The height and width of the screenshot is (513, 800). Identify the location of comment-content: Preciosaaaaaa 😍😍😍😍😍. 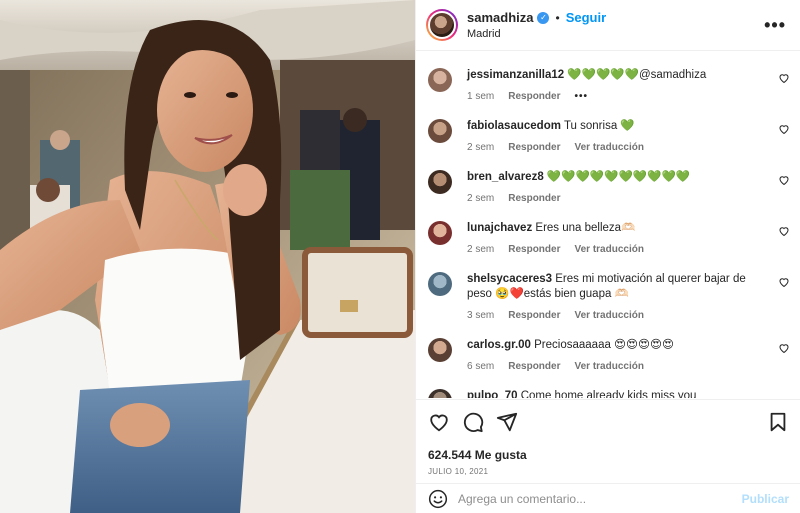
(604, 345).